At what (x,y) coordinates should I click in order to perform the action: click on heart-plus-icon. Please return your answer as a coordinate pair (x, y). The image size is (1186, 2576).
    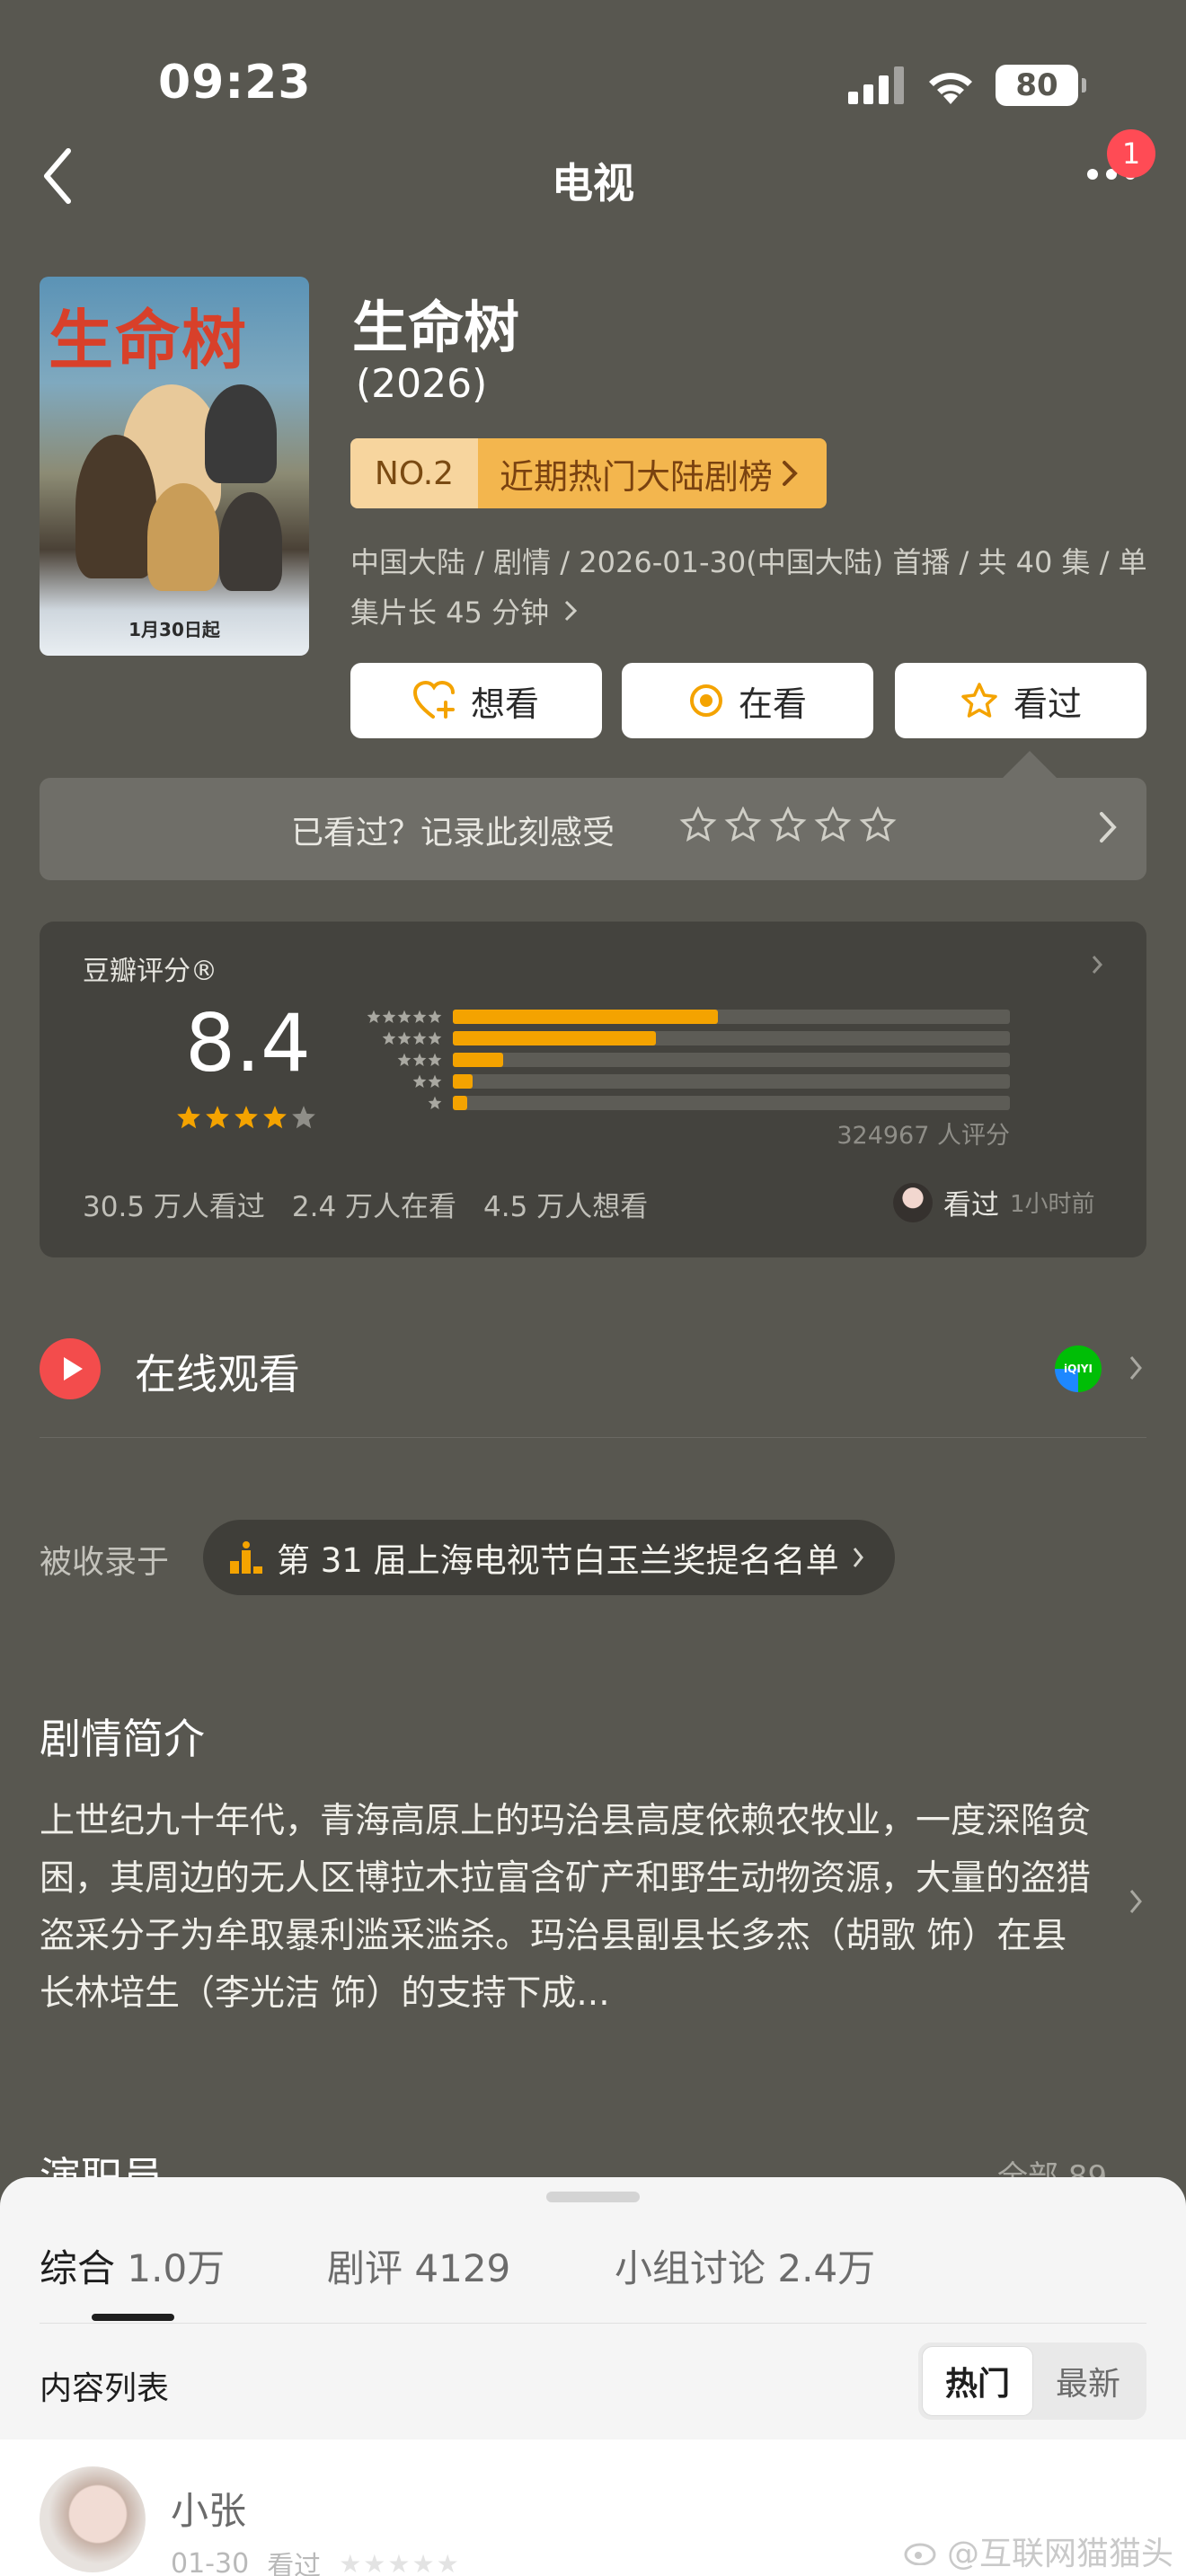
    Looking at the image, I should click on (433, 700).